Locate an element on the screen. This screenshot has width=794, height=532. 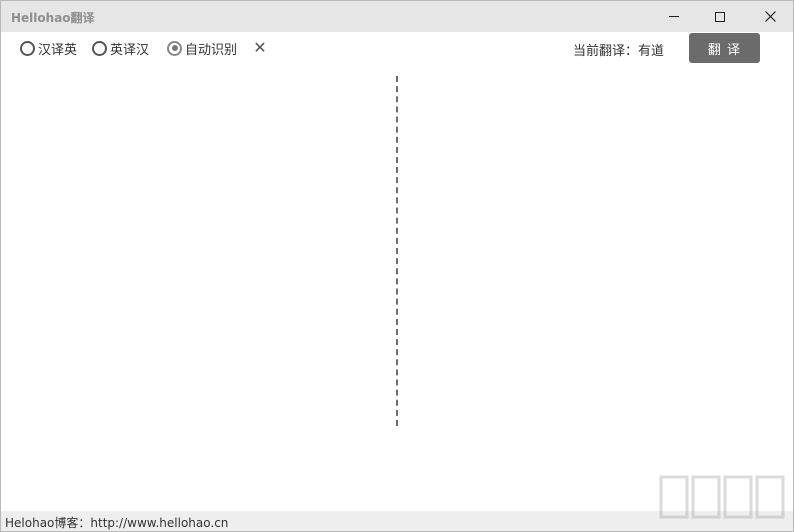
maximize-icon is located at coordinates (720, 16).